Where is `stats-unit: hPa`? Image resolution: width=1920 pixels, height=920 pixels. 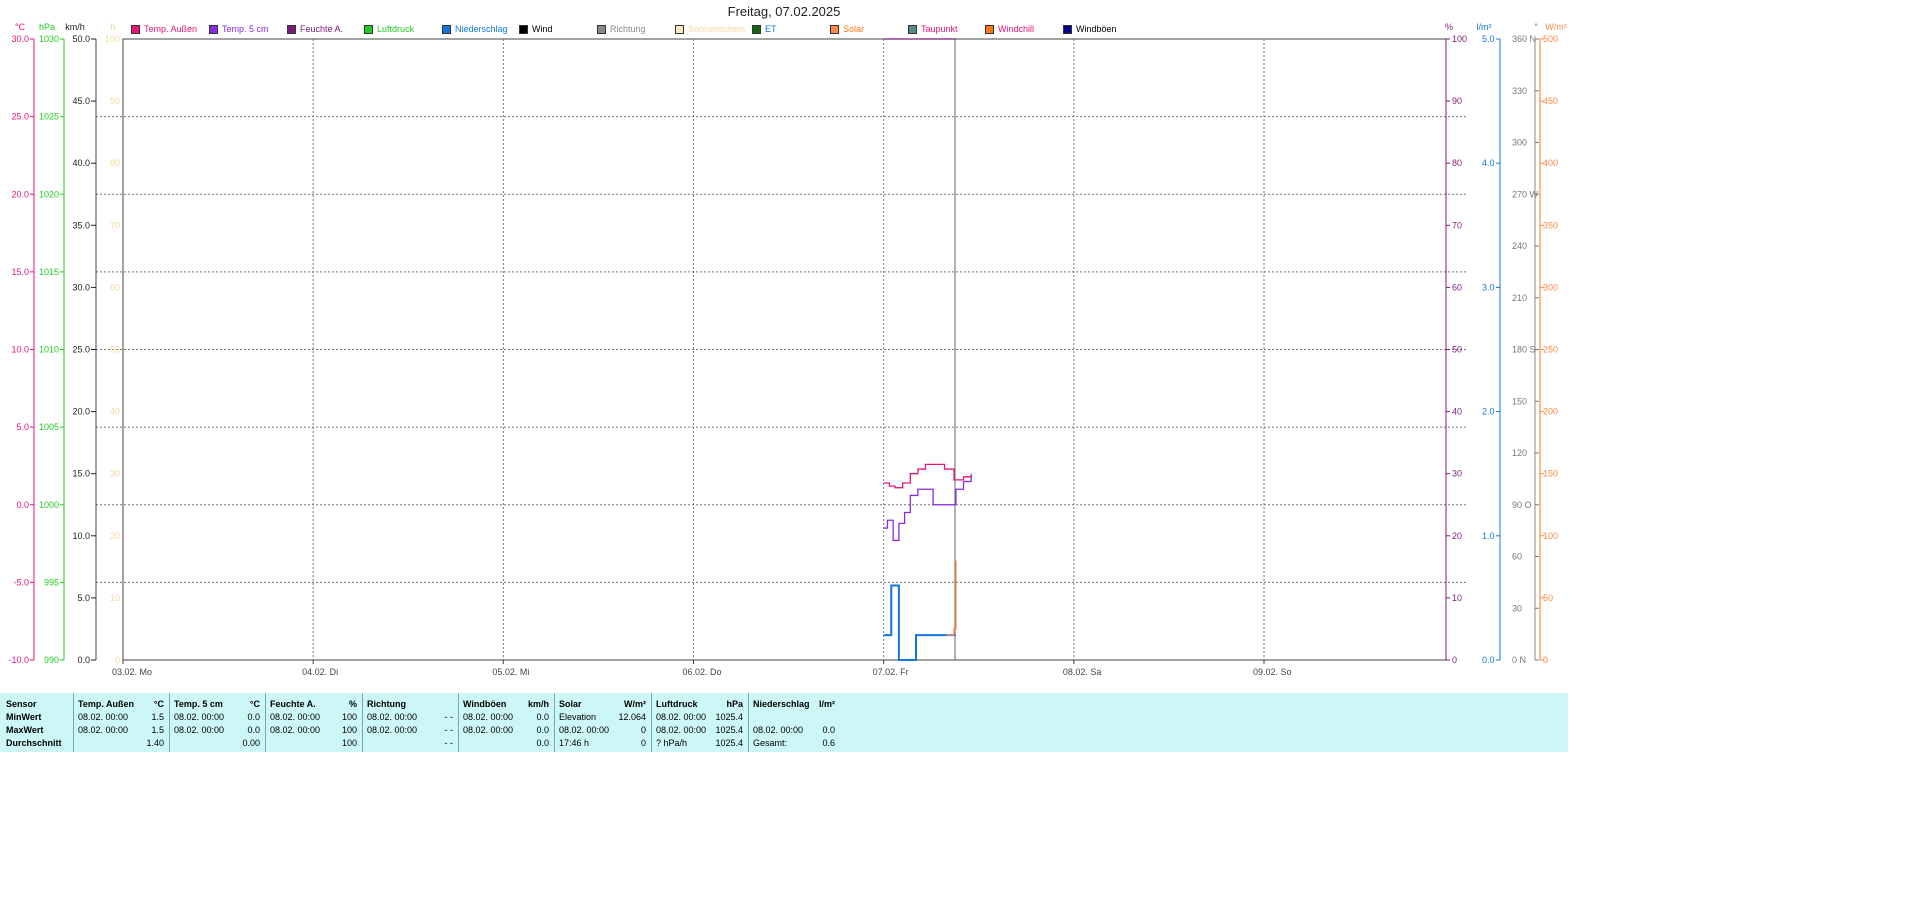
stats-unit: hPa is located at coordinates (734, 704).